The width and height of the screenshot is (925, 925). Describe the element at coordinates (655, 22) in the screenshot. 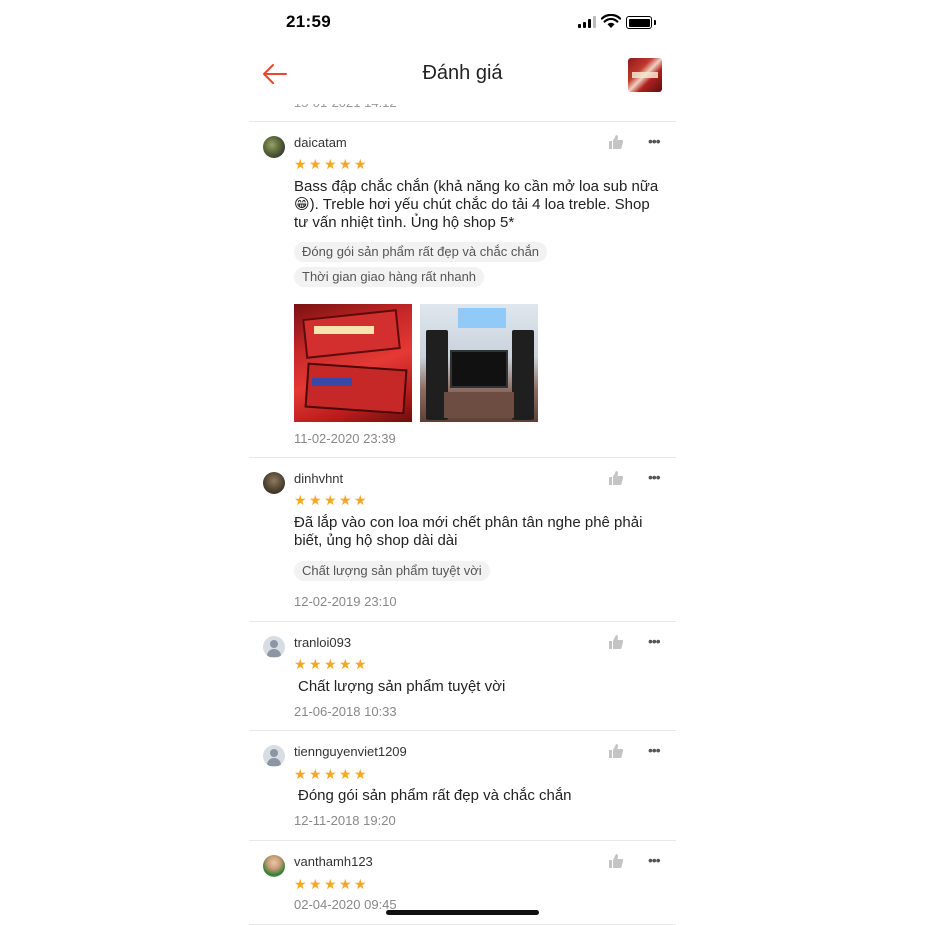

I see `battery-cap` at that location.